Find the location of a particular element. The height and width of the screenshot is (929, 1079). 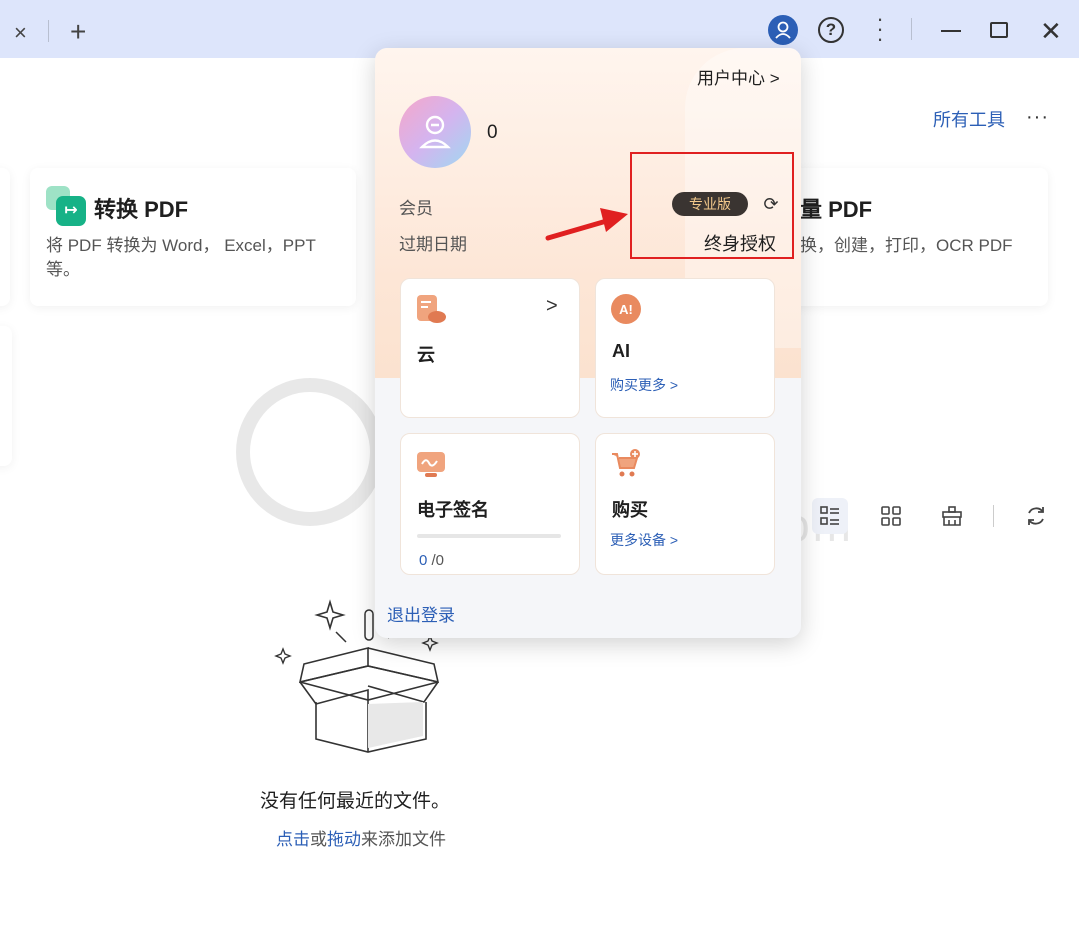

more-tools-icon: ··· is located at coordinates (1037, 117).